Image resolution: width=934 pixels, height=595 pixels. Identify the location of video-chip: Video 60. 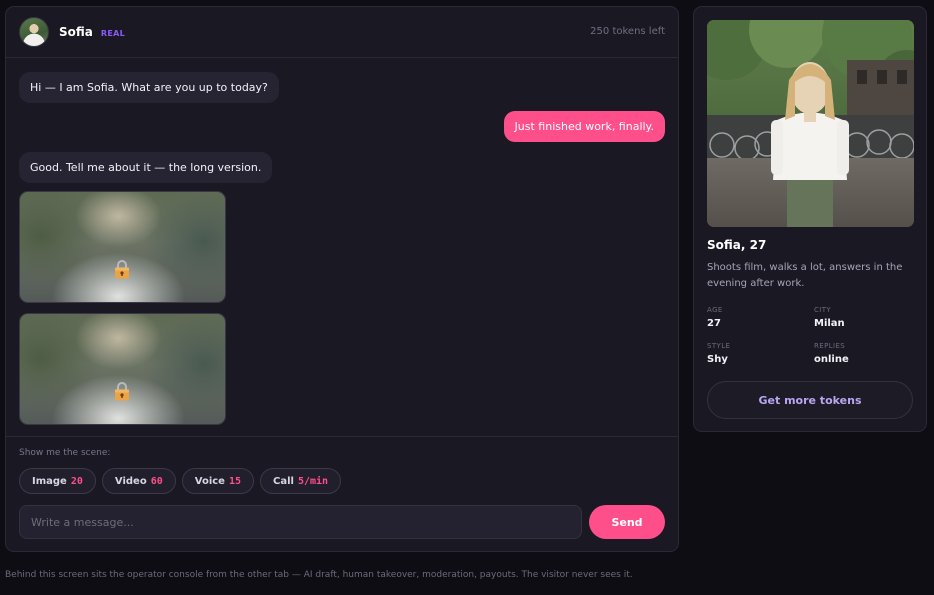
(138, 481).